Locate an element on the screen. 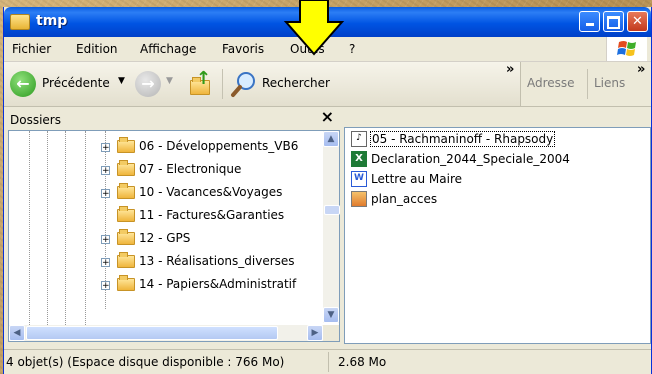  windows-logo is located at coordinates (626, 49).